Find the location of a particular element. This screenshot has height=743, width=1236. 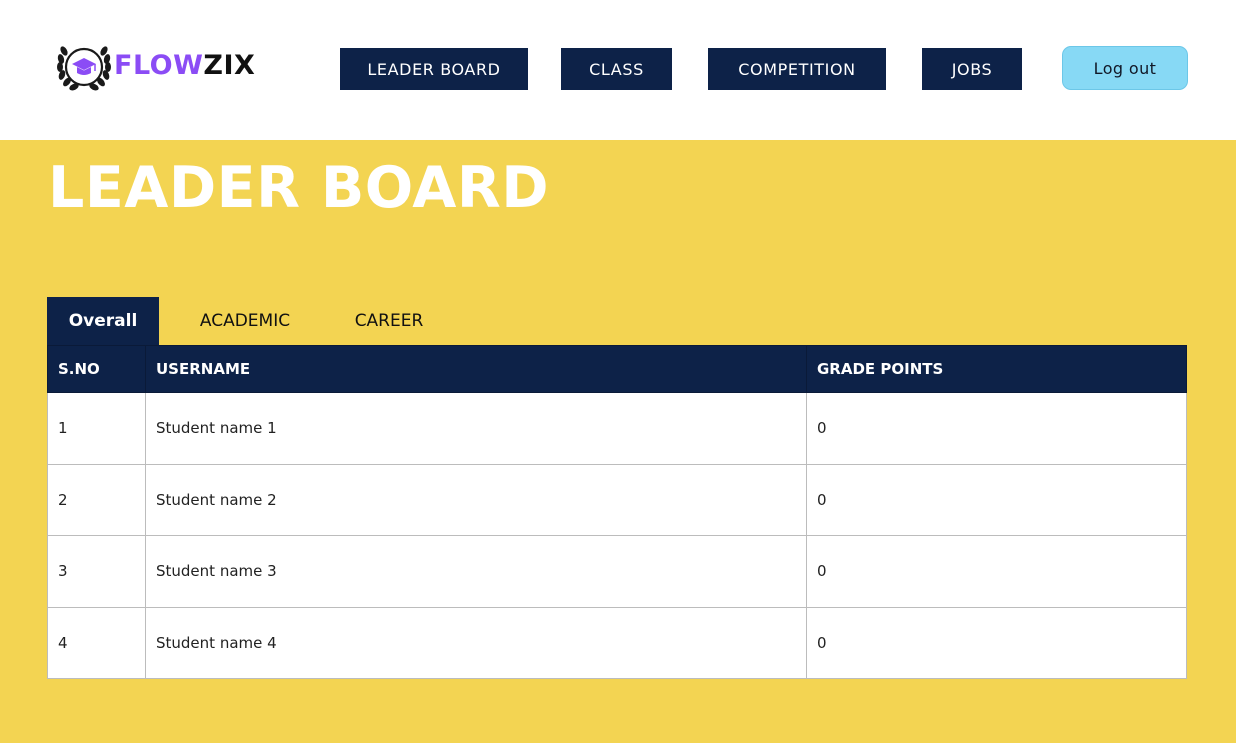

cell-username: Student name 4 is located at coordinates (476, 642).